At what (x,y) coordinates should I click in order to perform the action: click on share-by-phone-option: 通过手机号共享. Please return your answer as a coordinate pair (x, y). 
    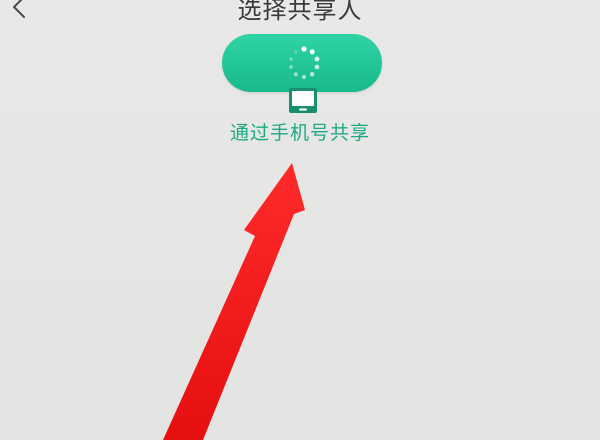
    Looking at the image, I should click on (300, 94).